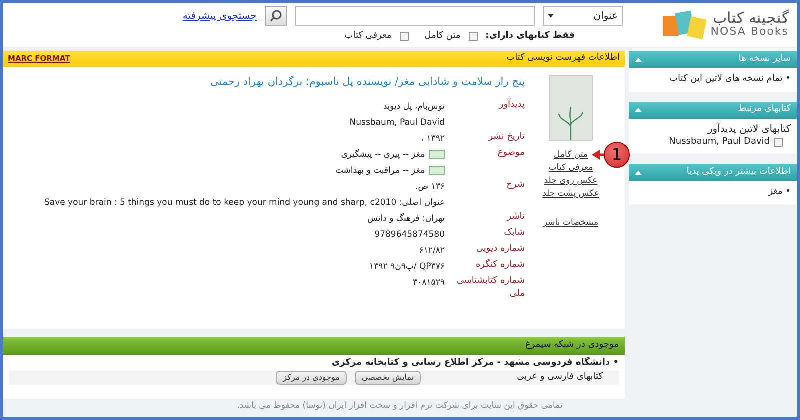 The image size is (800, 420). Describe the element at coordinates (442, 36) in the screenshot. I see `filter-label: متن کامل` at that location.